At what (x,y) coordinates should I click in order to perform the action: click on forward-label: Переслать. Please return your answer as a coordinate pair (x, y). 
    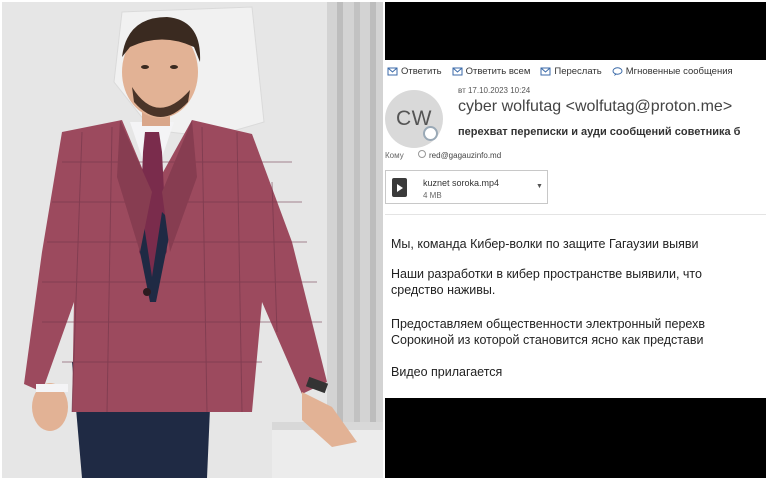
    Looking at the image, I should click on (578, 71).